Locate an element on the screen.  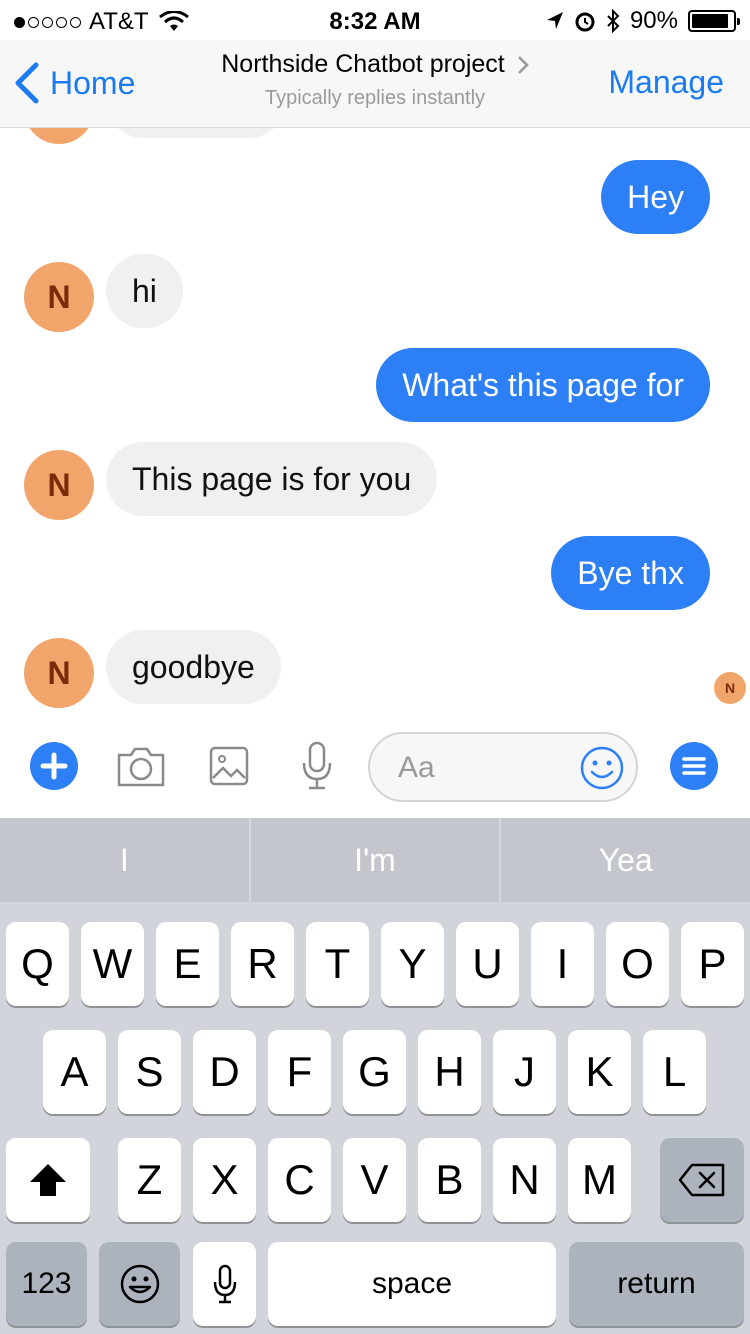
backspace-icon is located at coordinates (701, 1180).